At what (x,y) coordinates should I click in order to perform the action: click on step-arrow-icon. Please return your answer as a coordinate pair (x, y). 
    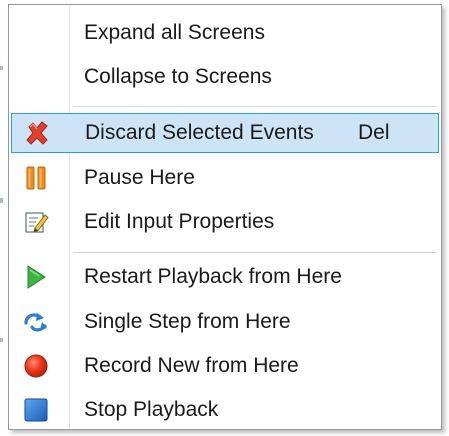
    Looking at the image, I should click on (36, 322).